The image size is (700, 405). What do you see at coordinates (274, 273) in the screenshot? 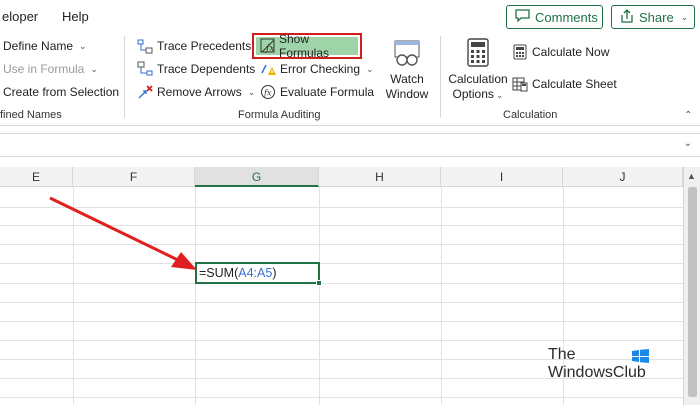
I see `formula-suffix: )` at bounding box center [274, 273].